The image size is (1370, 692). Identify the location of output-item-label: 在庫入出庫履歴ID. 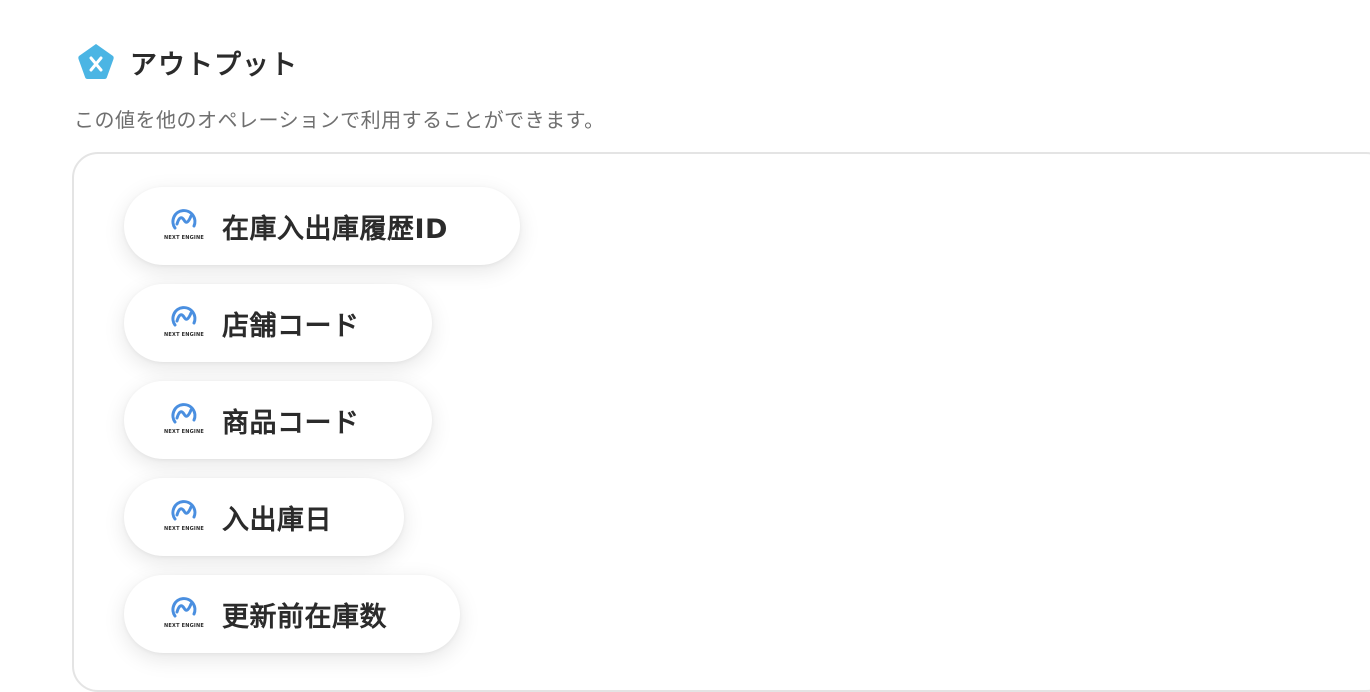
(335, 229).